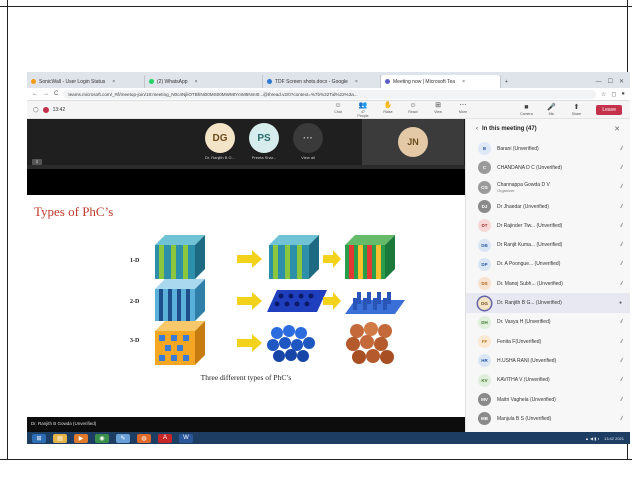 The width and height of the screenshot is (632, 489). What do you see at coordinates (592, 438) in the screenshot?
I see `tray-icons: ▲ ◀ ▮ ◐` at bounding box center [592, 438].